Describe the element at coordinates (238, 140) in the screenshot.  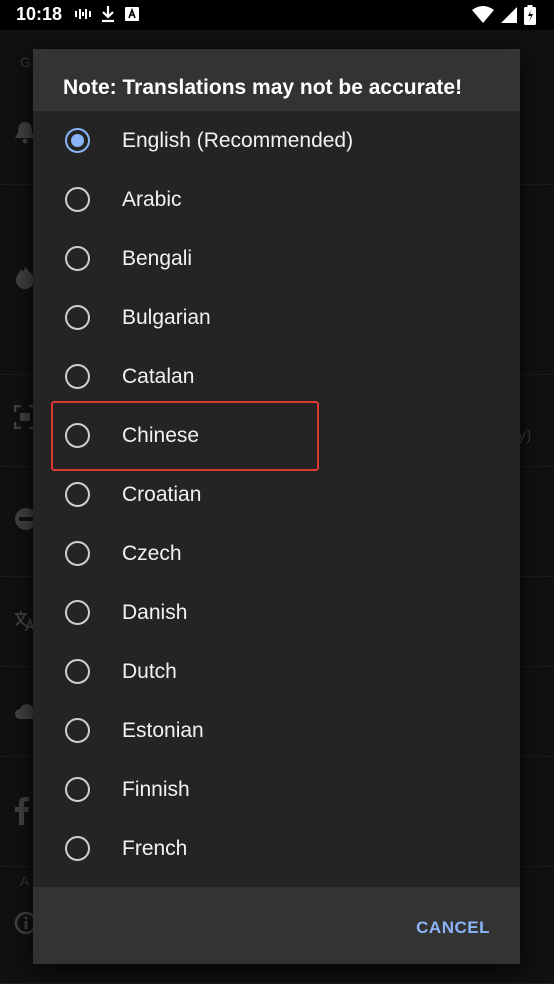
I see `option-label: English (Recommended)` at that location.